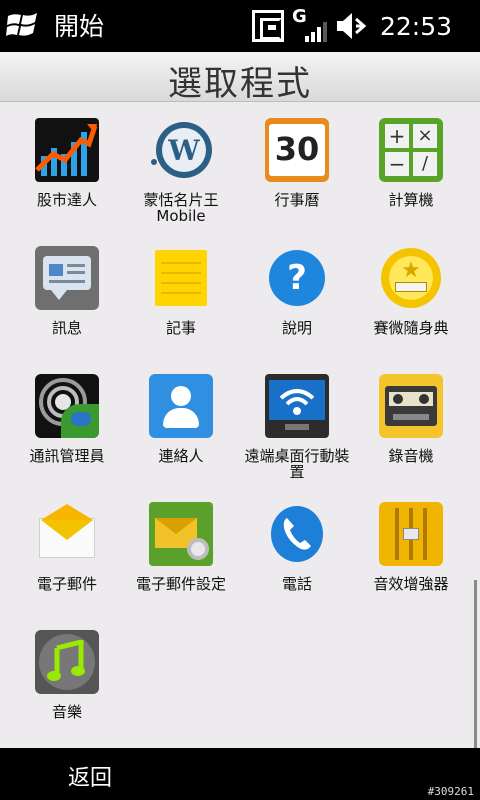  What do you see at coordinates (296, 328) in the screenshot?
I see `app-label: 說明` at bounding box center [296, 328].